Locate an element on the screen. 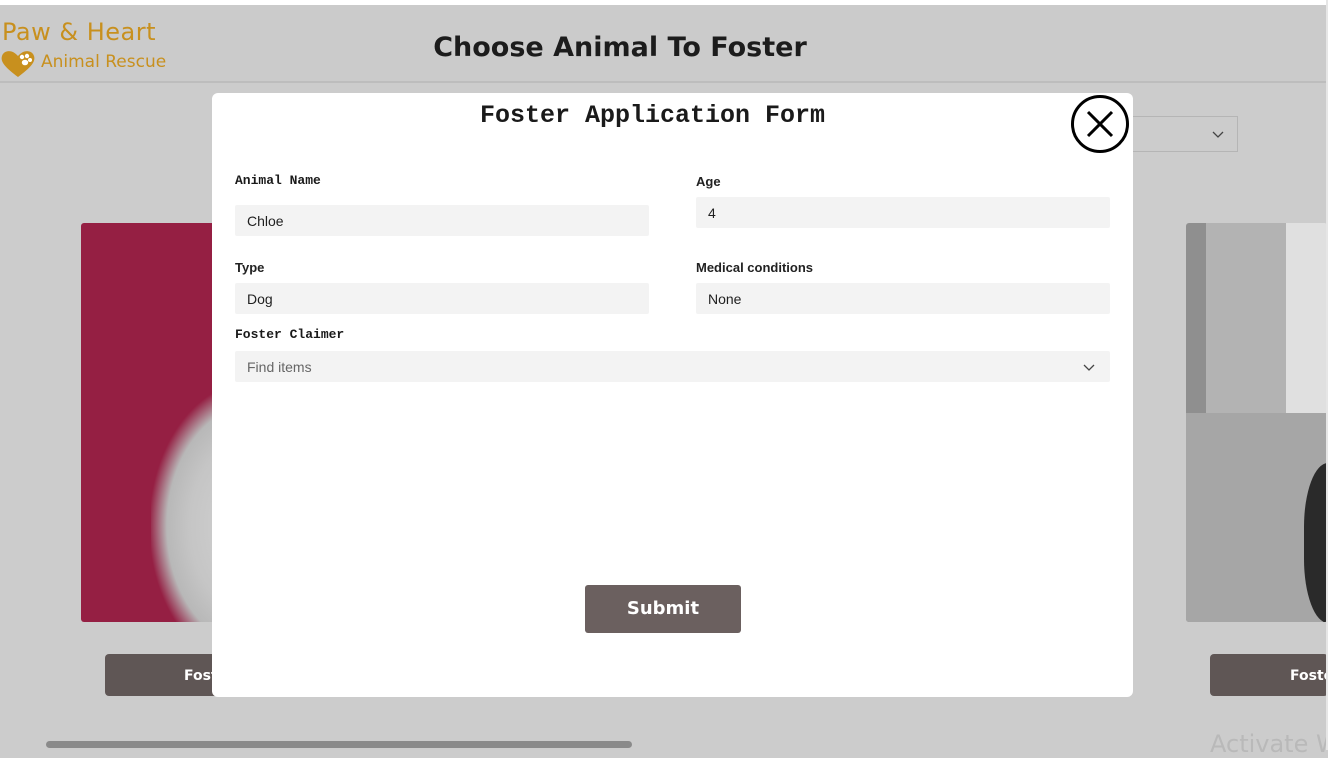 This screenshot has width=1328, height=758. animal-name-label: Animal Name is located at coordinates (278, 180).